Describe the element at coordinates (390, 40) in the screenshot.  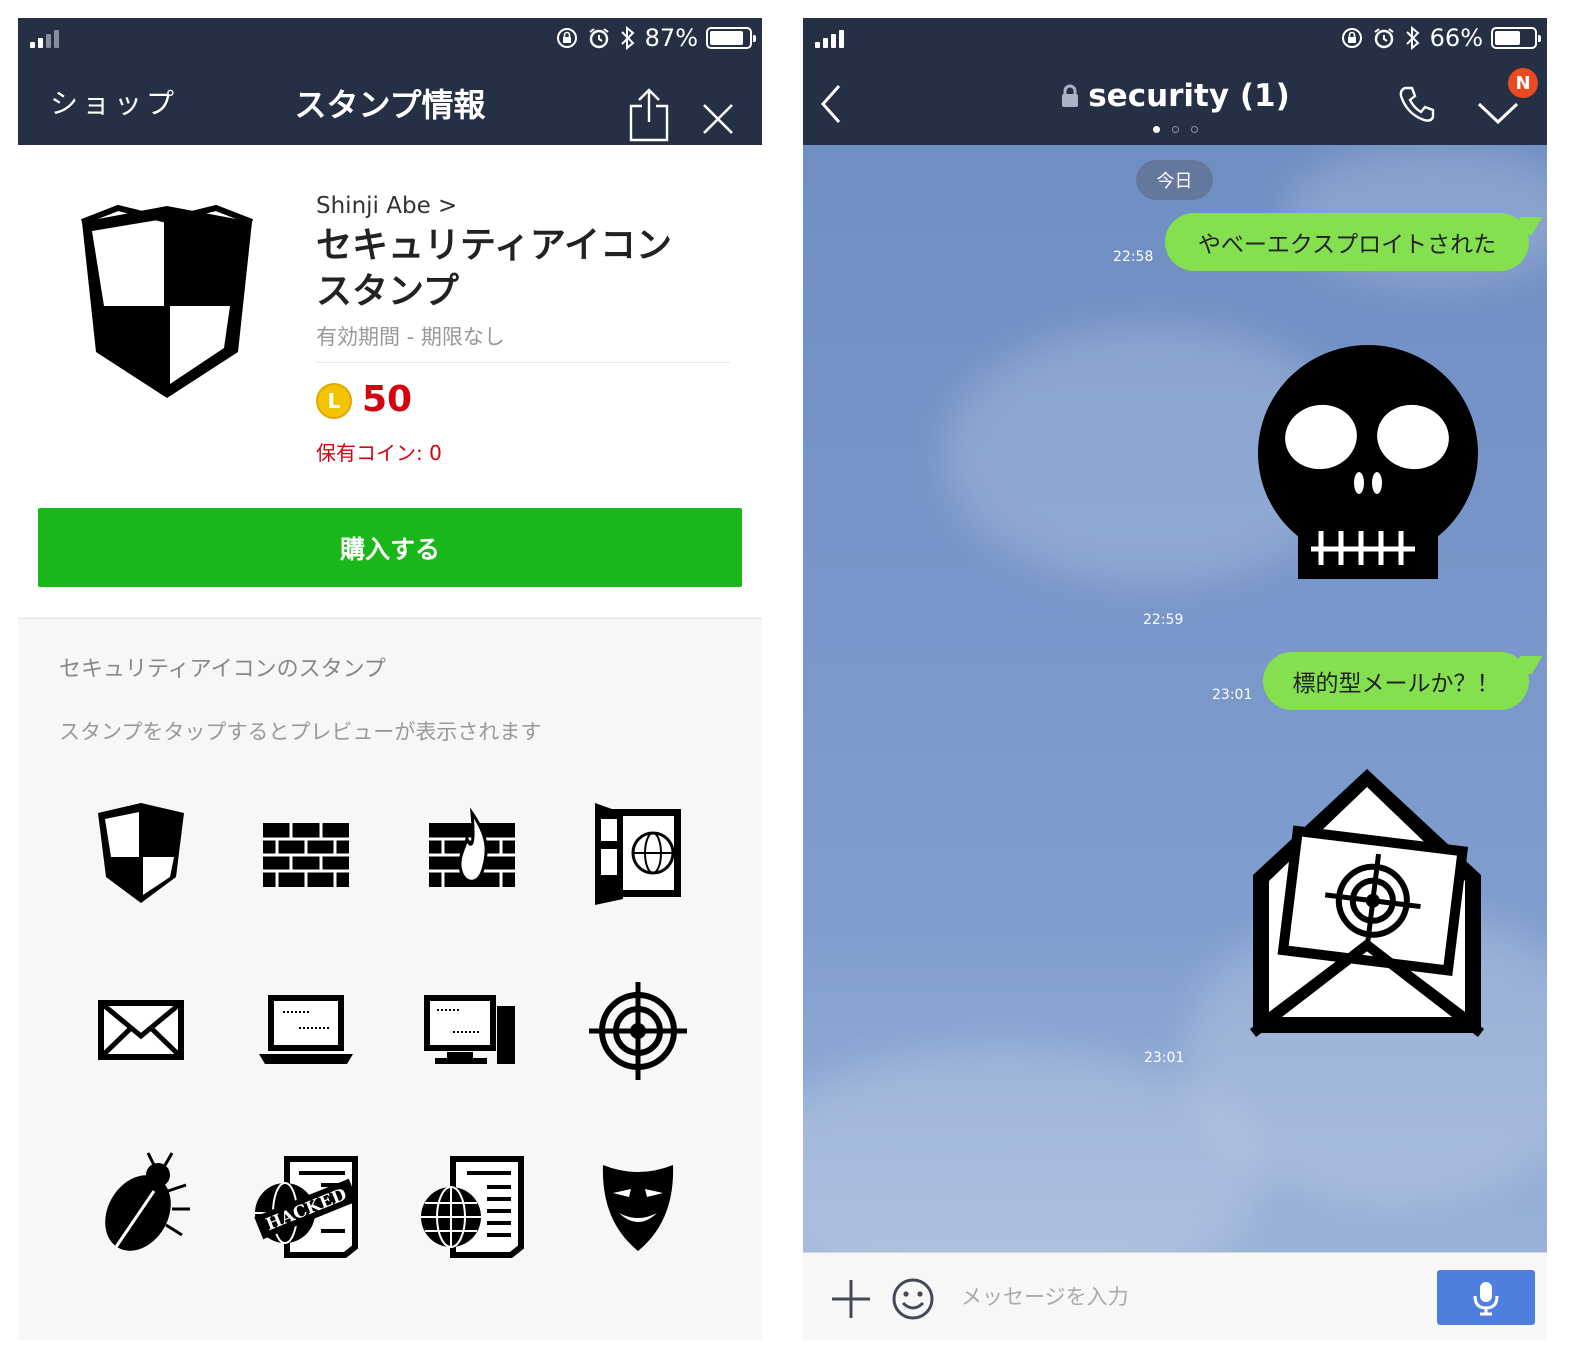
I see `status-bar: 87%` at that location.